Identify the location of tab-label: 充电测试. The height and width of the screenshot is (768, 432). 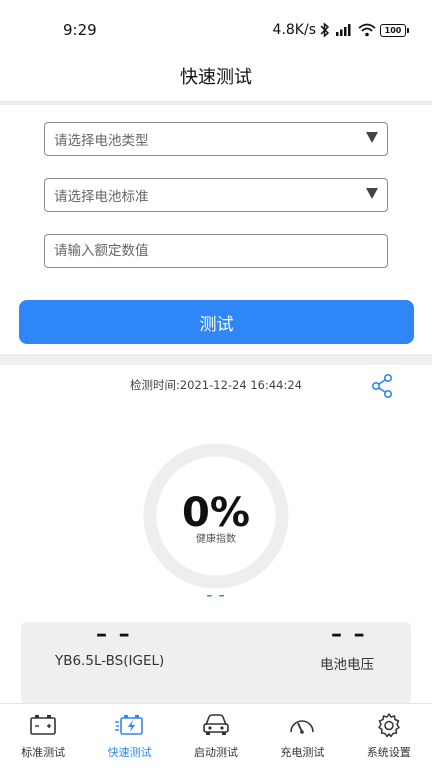
(302, 752).